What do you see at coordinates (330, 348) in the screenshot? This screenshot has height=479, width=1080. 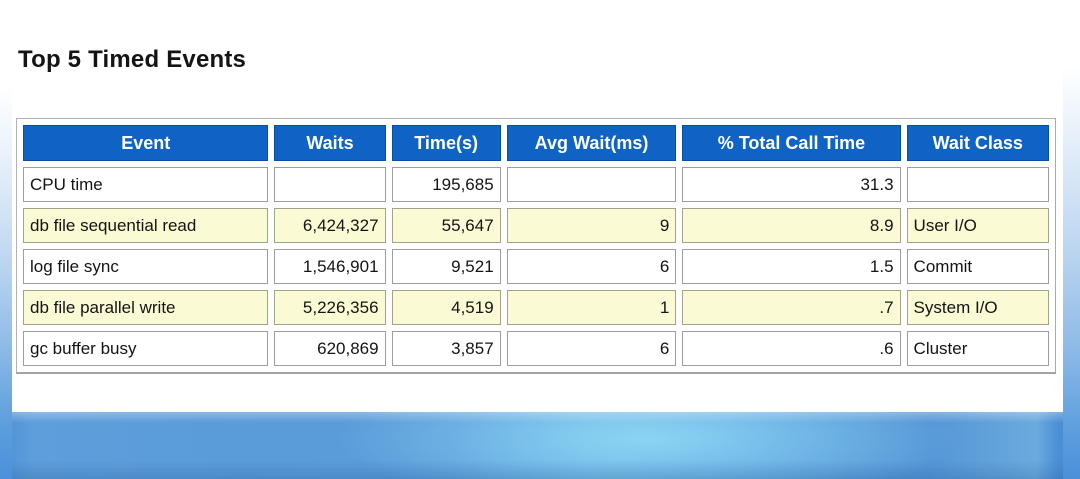 I see `cell-waits: 620,869` at bounding box center [330, 348].